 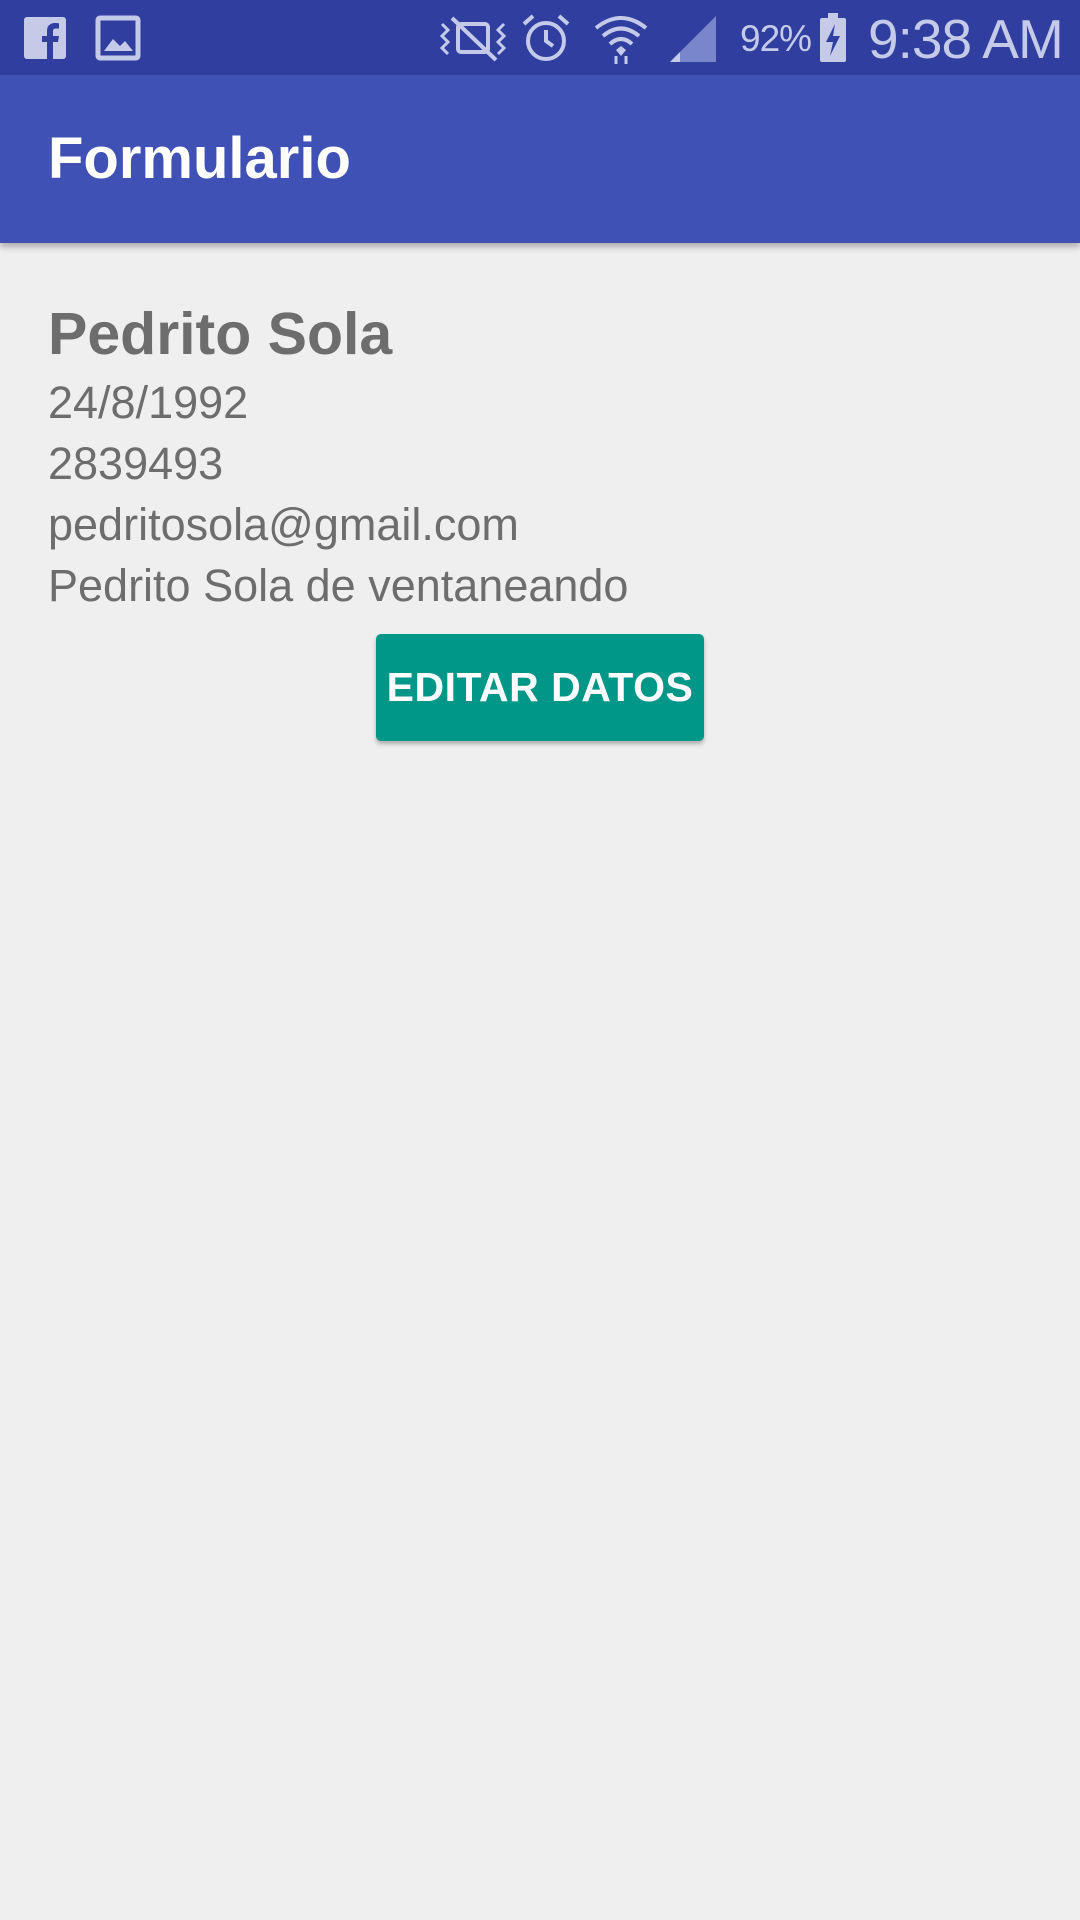 What do you see at coordinates (136, 463) in the screenshot?
I see `phone-number: 2839493` at bounding box center [136, 463].